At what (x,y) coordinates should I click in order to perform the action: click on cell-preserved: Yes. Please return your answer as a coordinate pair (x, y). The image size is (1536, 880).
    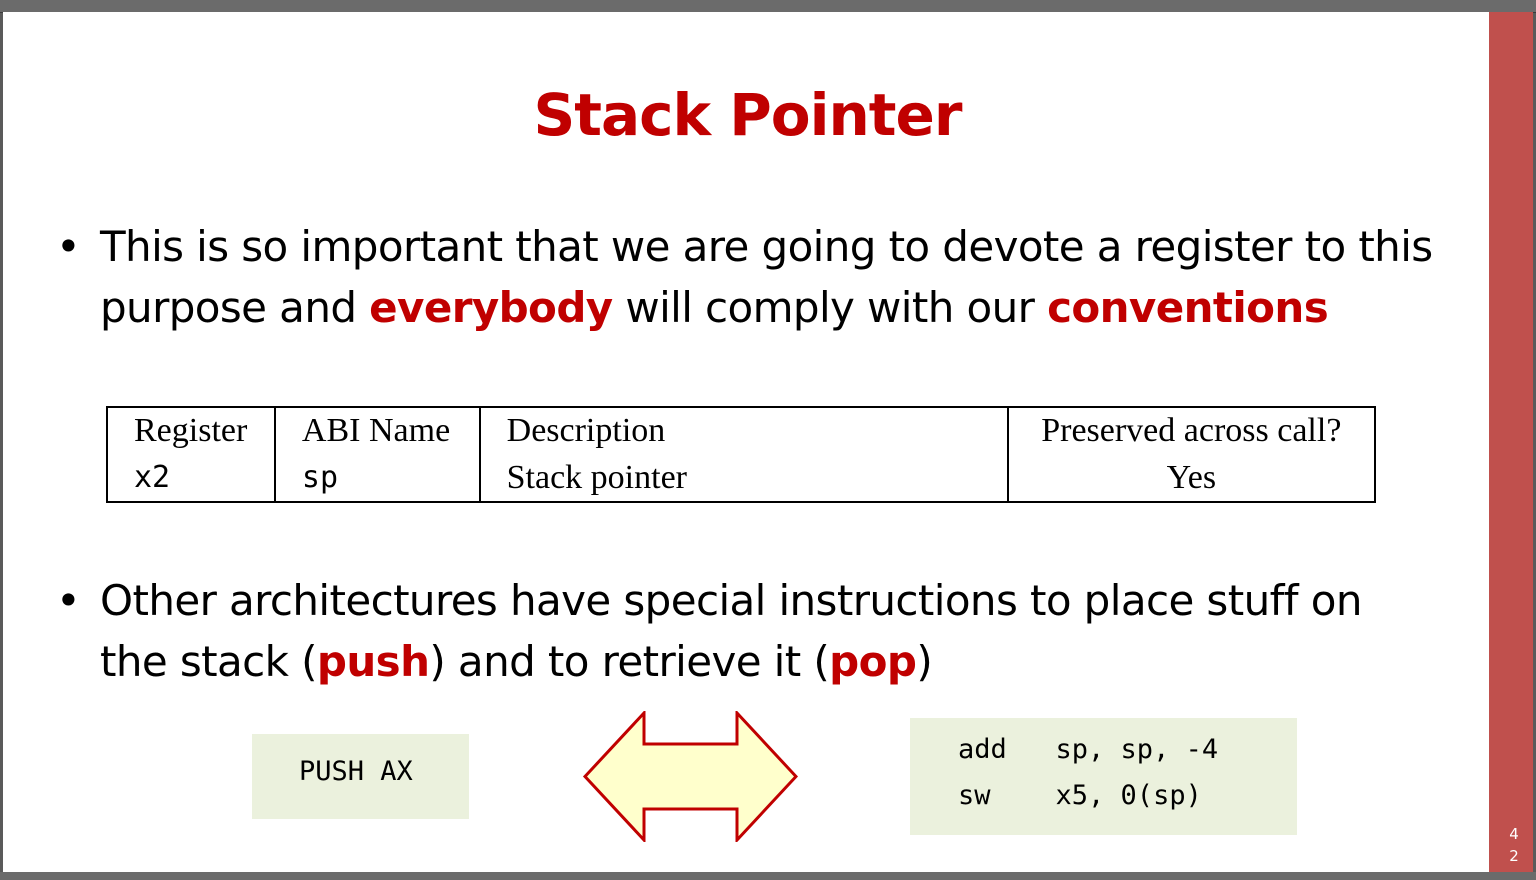
    Looking at the image, I should click on (1191, 478).